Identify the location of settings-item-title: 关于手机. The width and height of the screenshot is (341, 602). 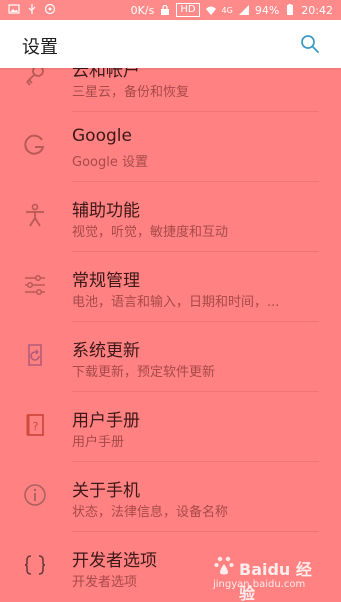
(106, 491).